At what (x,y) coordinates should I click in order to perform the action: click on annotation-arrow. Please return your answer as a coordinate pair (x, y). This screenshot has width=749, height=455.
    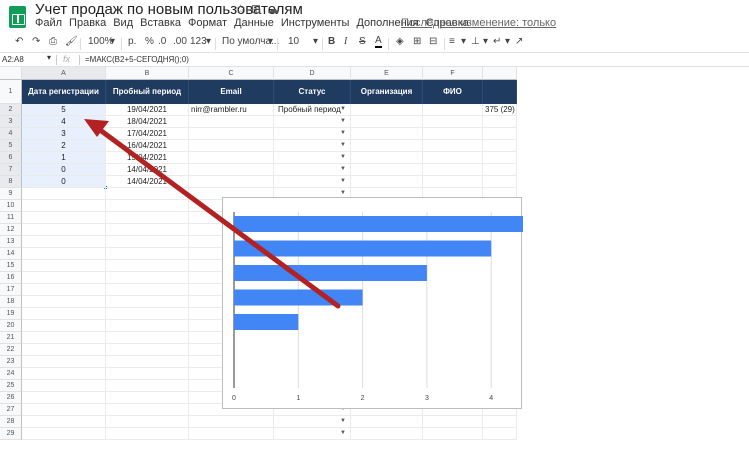
    Looking at the image, I should click on (217, 216).